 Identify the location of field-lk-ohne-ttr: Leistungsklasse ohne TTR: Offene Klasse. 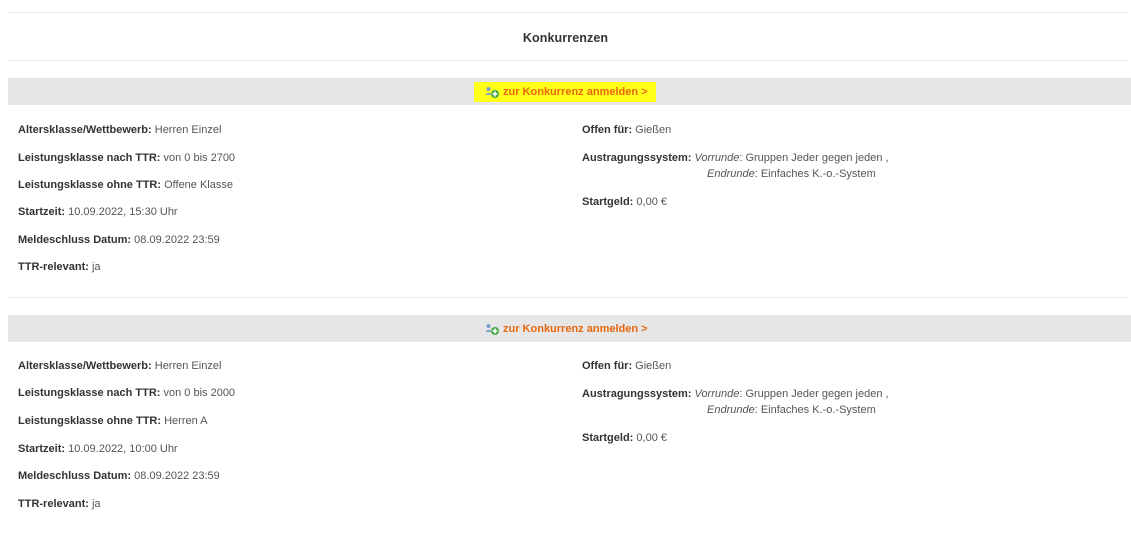
(125, 185).